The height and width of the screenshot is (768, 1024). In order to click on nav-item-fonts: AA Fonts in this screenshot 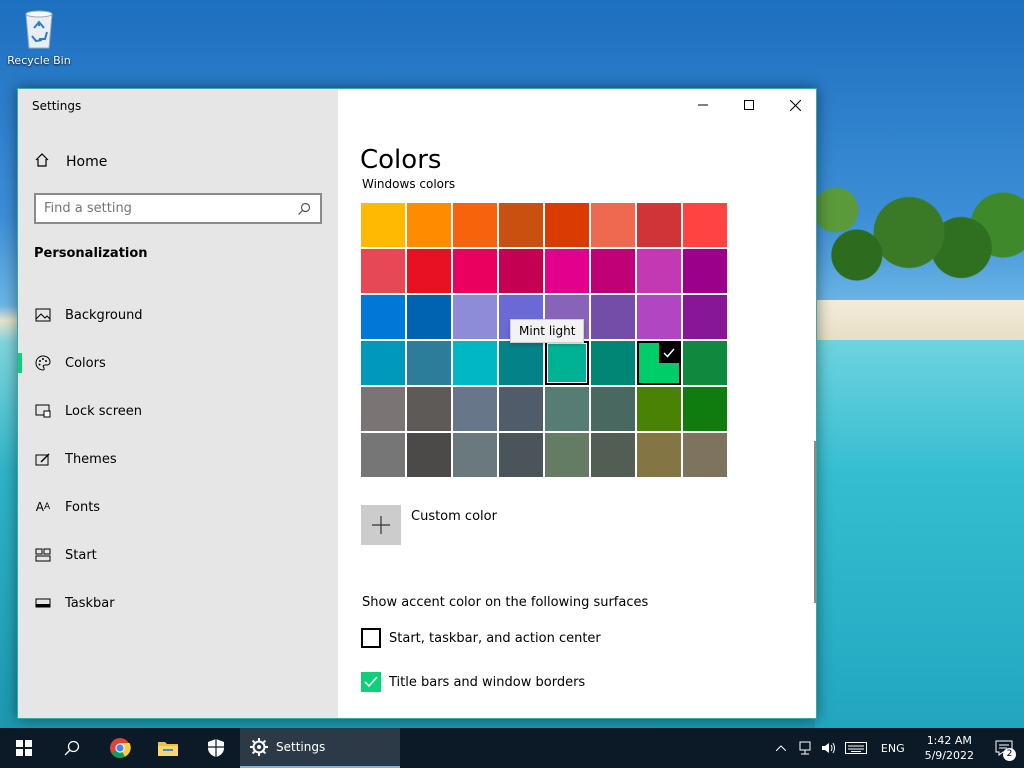, I will do `click(178, 507)`.